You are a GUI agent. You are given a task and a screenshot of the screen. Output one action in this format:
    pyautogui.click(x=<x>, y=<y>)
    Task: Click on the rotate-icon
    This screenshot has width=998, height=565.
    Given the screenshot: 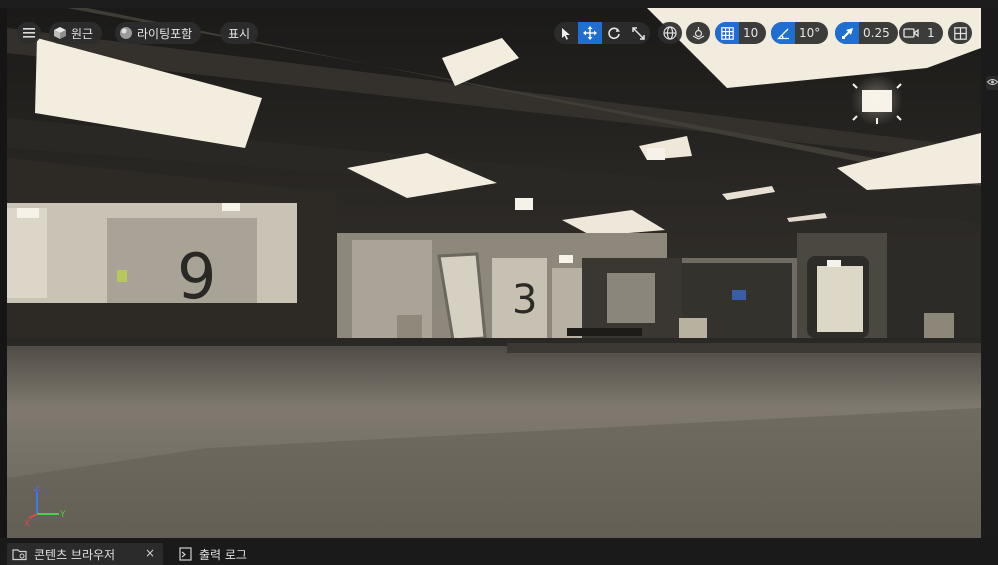 What is the action you would take?
    pyautogui.click(x=614, y=33)
    